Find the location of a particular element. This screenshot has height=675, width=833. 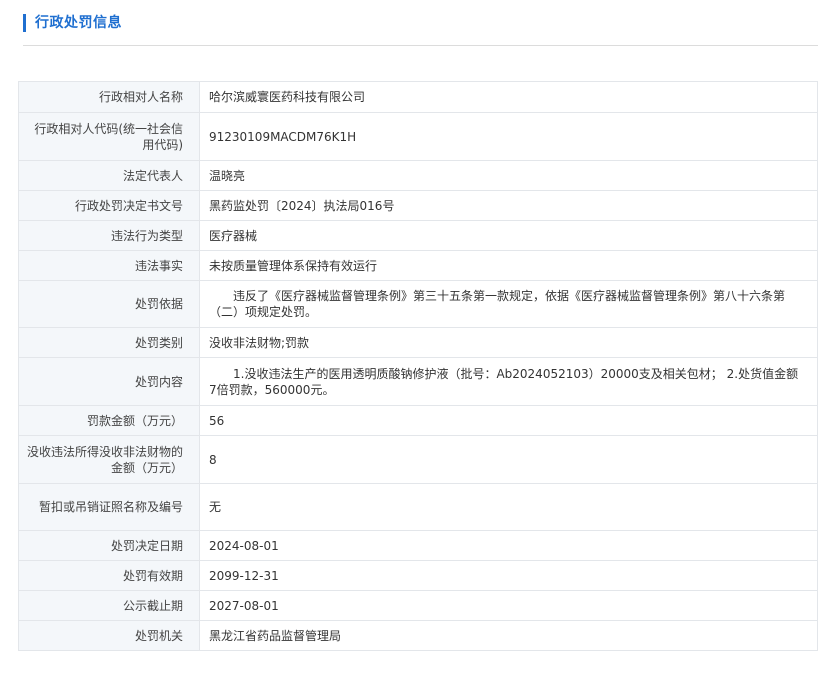

row-label: 处罚有效期 is located at coordinates (109, 575).